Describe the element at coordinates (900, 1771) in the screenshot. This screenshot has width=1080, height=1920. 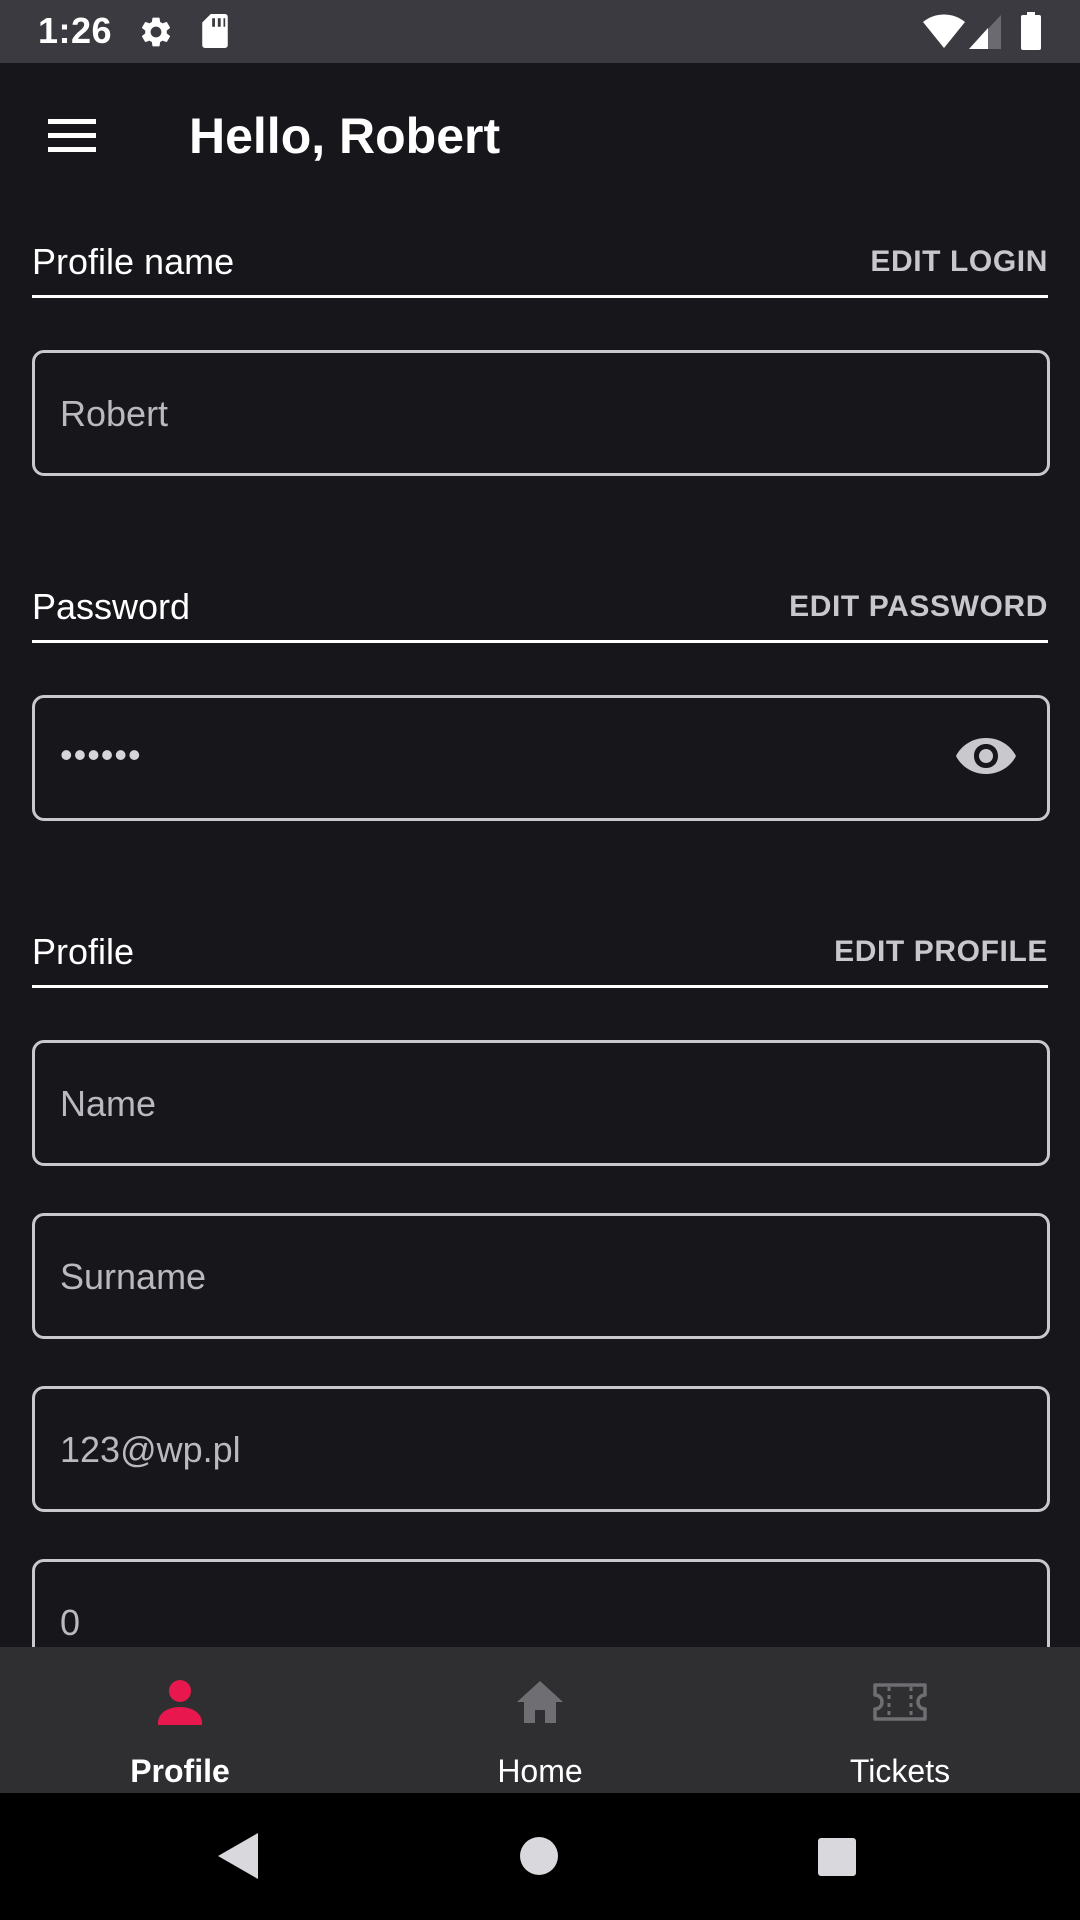
I see `nav-label-tickets: Tickets` at that location.